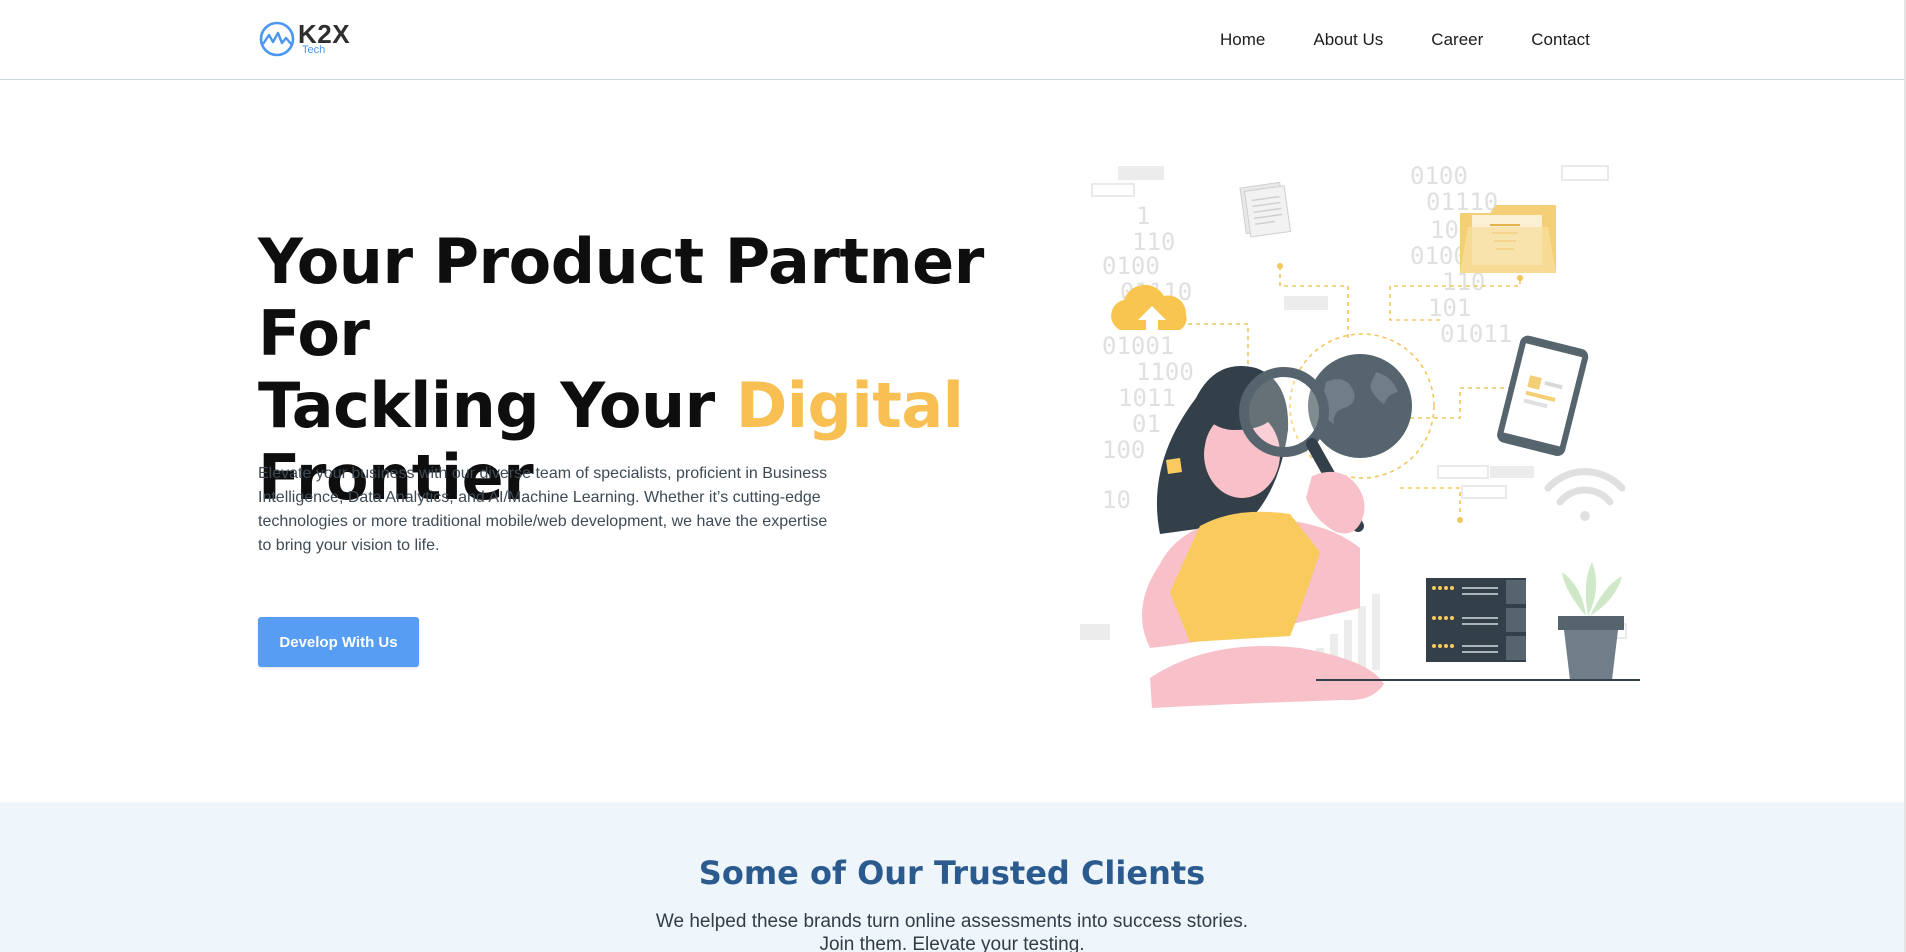 This screenshot has width=1906, height=952. Describe the element at coordinates (314, 50) in the screenshot. I see `logo-sub-text: Tech` at that location.